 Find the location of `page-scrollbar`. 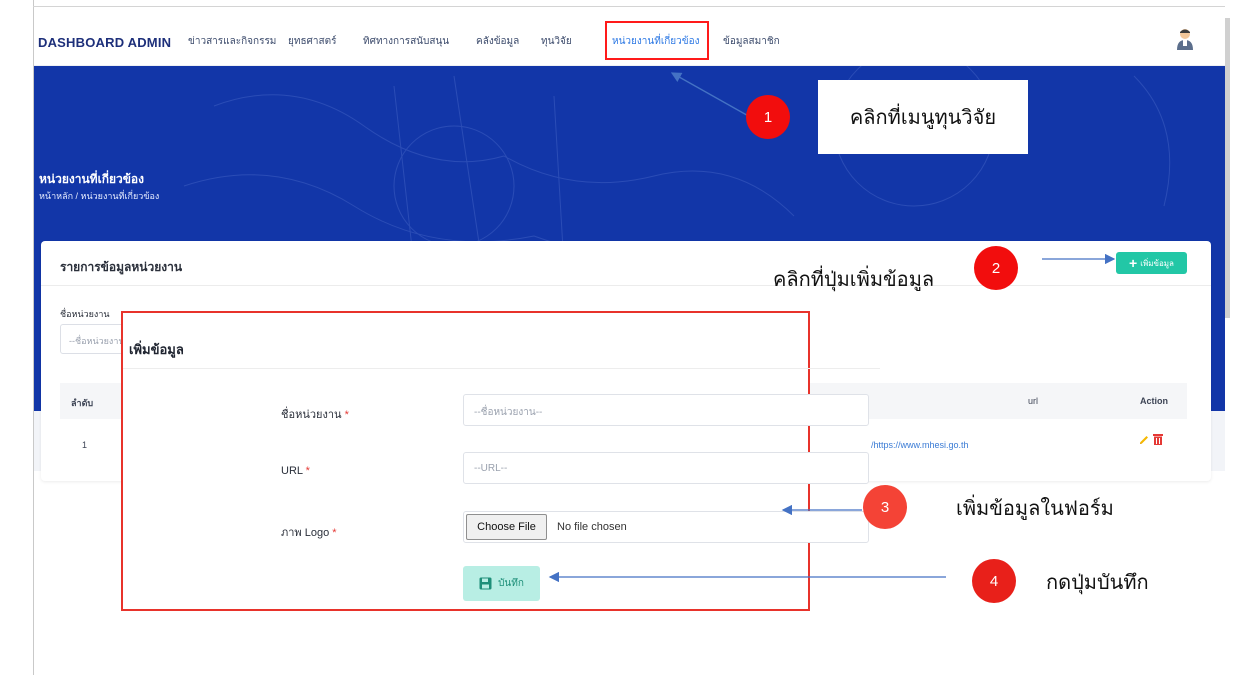

page-scrollbar is located at coordinates (1227, 168).